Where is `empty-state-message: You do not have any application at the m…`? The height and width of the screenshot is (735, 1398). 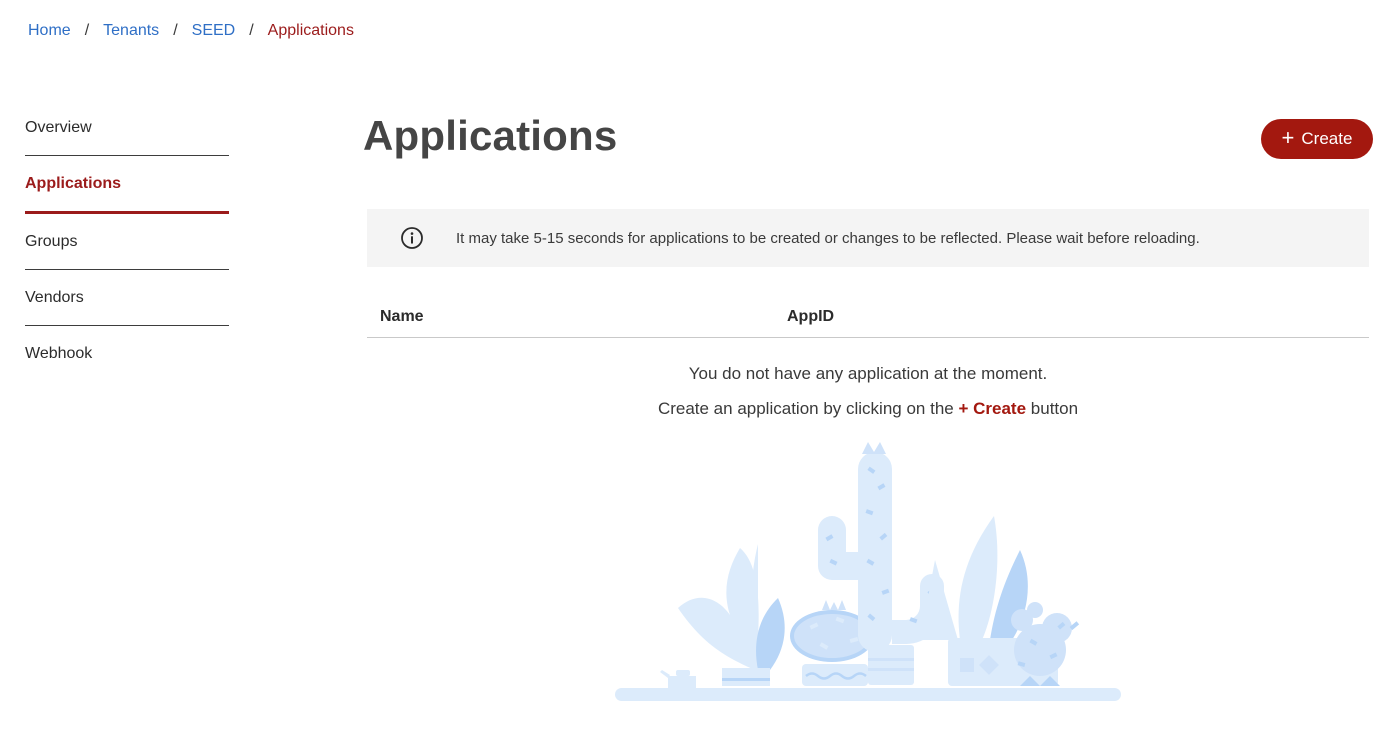 empty-state-message: You do not have any application at the m… is located at coordinates (868, 373).